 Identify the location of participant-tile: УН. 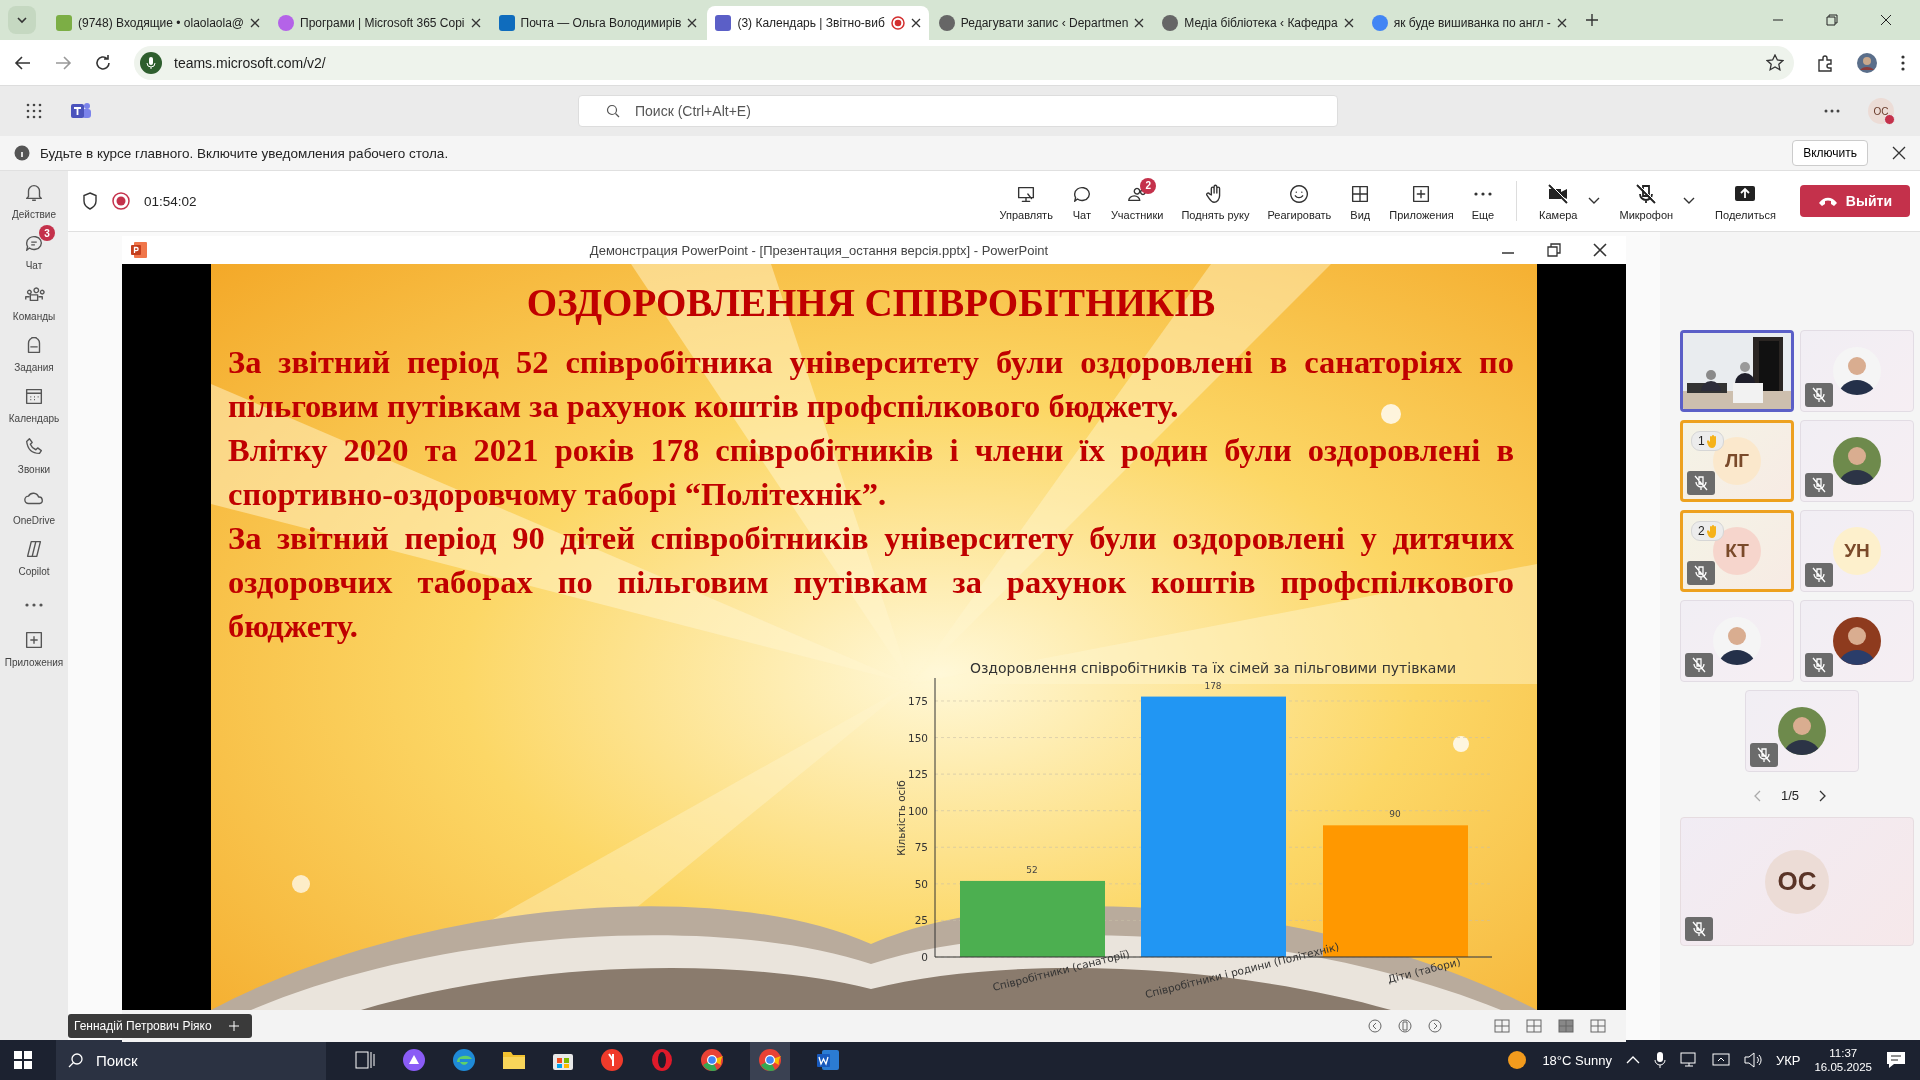
(1857, 551).